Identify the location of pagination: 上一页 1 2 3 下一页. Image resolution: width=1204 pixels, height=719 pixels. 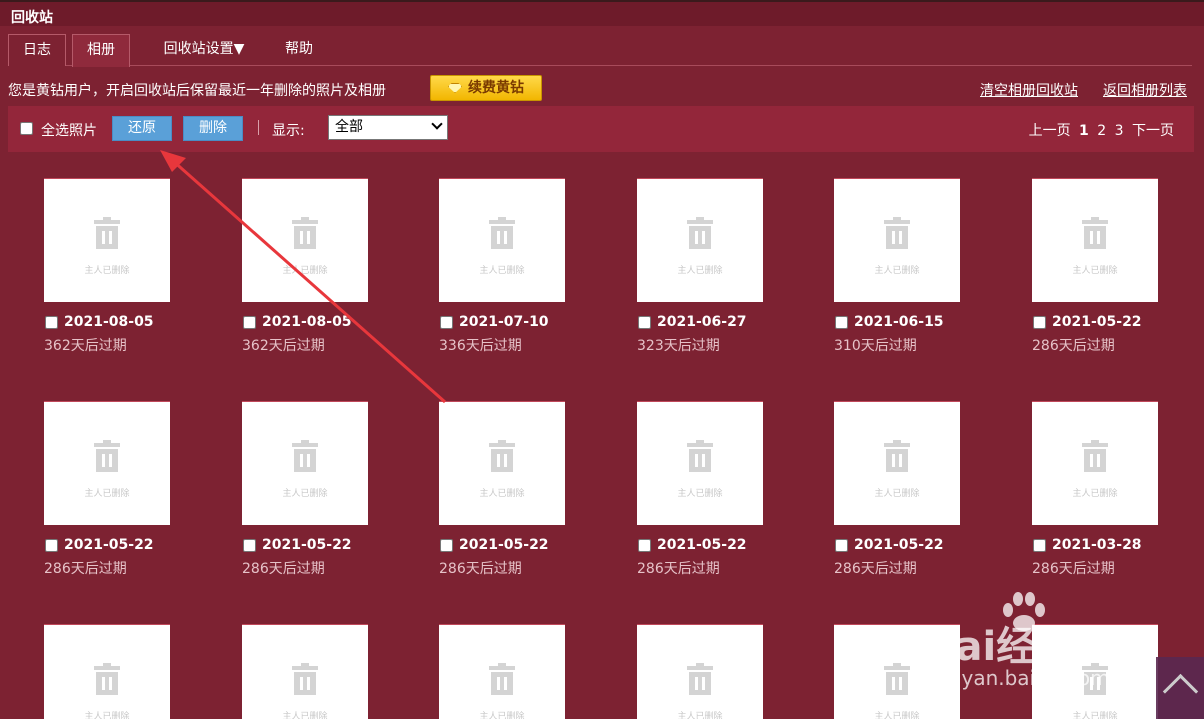
(1099, 130).